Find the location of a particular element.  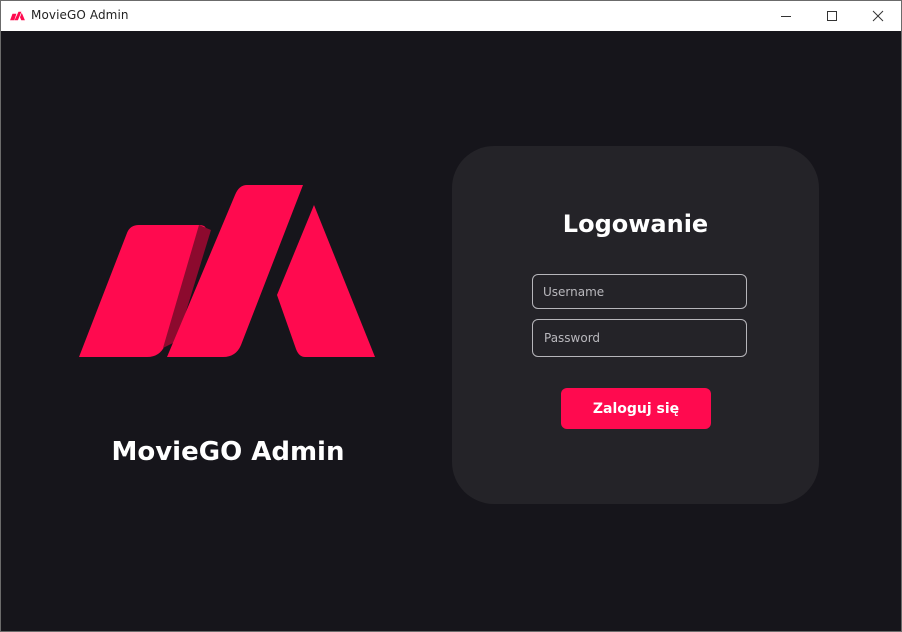

close-button is located at coordinates (878, 16).